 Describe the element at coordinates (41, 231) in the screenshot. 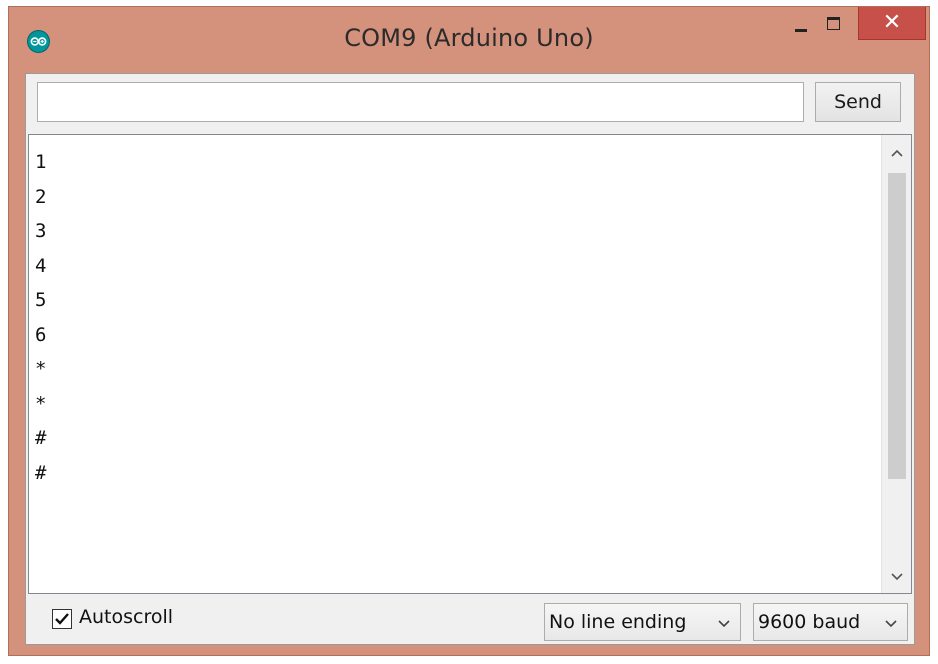

I see `output-line: 3` at that location.